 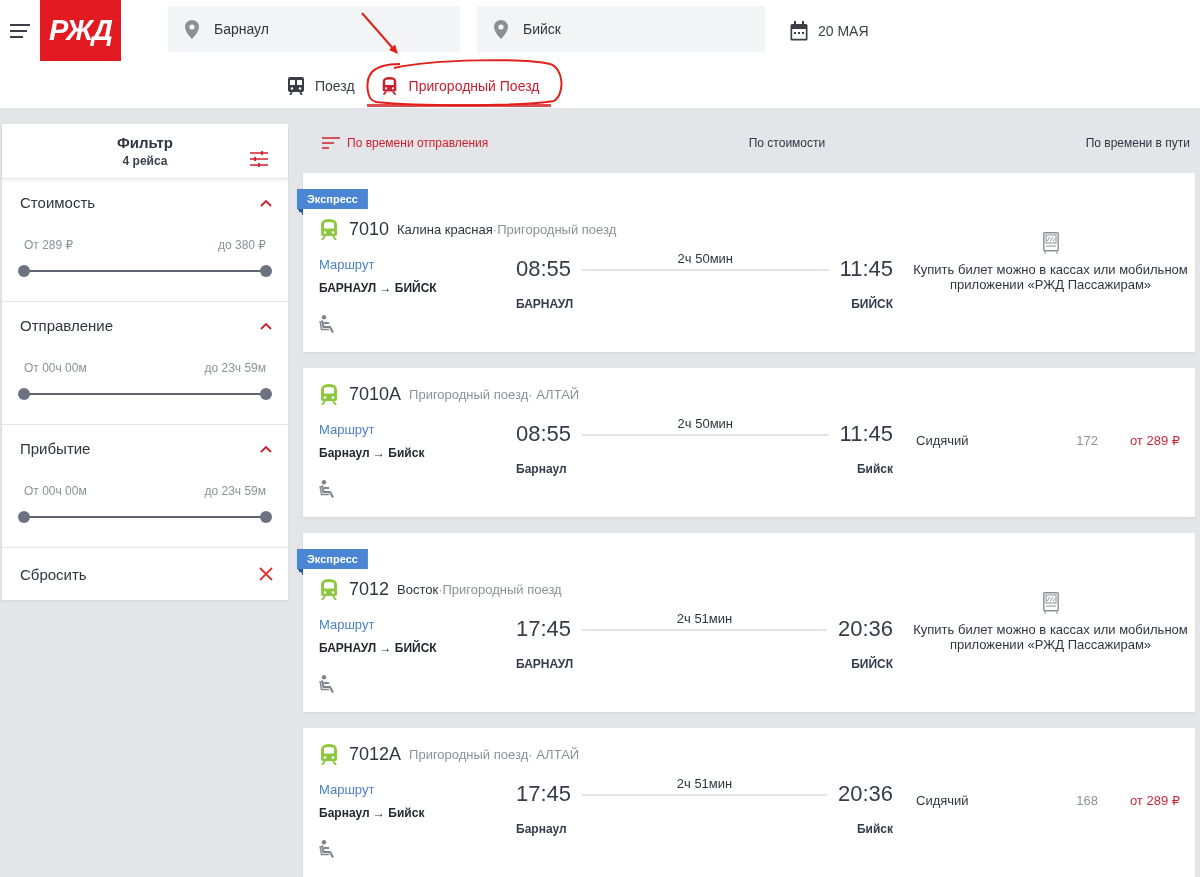 I want to click on train-name: Восток, so click(x=418, y=589).